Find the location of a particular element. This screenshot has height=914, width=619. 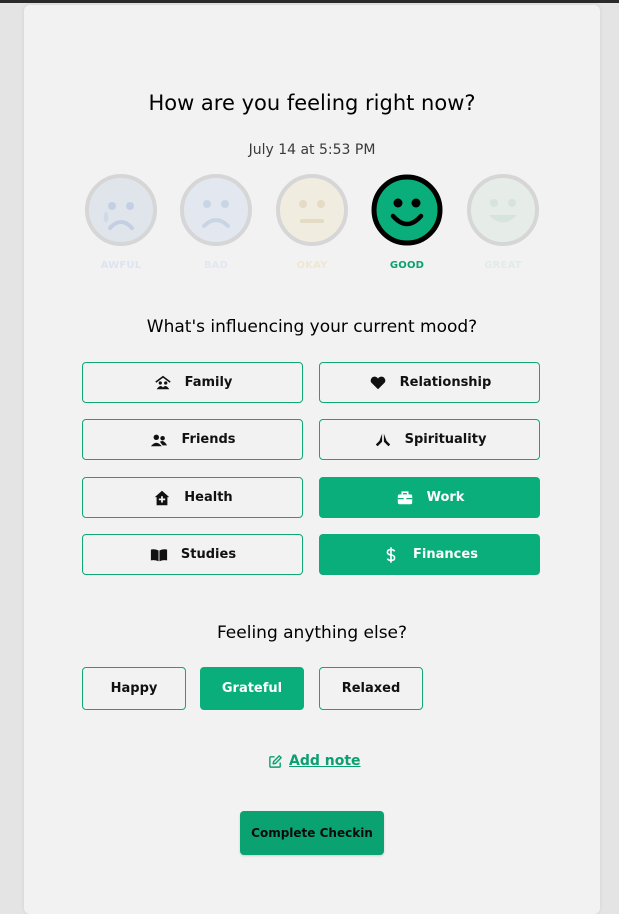

book-icon is located at coordinates (159, 555).